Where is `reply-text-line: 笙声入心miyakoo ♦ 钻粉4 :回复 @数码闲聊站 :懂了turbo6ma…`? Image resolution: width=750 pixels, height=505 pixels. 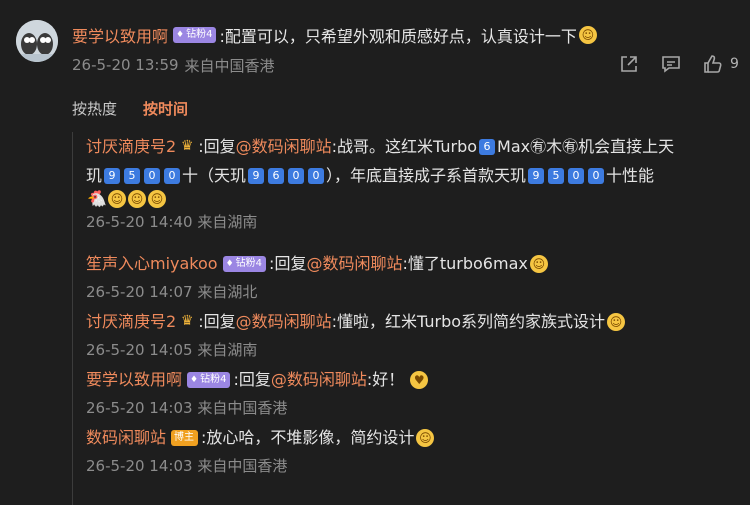 reply-text-line: 笙声入心miyakoo ♦ 钻粉4 :回复 @数码闲聊站 :懂了turbo6ma… is located at coordinates (416, 263).